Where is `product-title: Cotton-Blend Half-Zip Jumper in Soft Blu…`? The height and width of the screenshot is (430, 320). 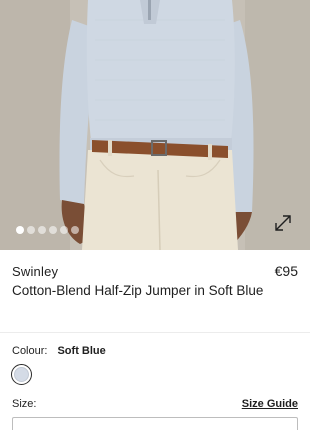 product-title: Cotton-Blend Half-Zip Jumper in Soft Blu… is located at coordinates (138, 290).